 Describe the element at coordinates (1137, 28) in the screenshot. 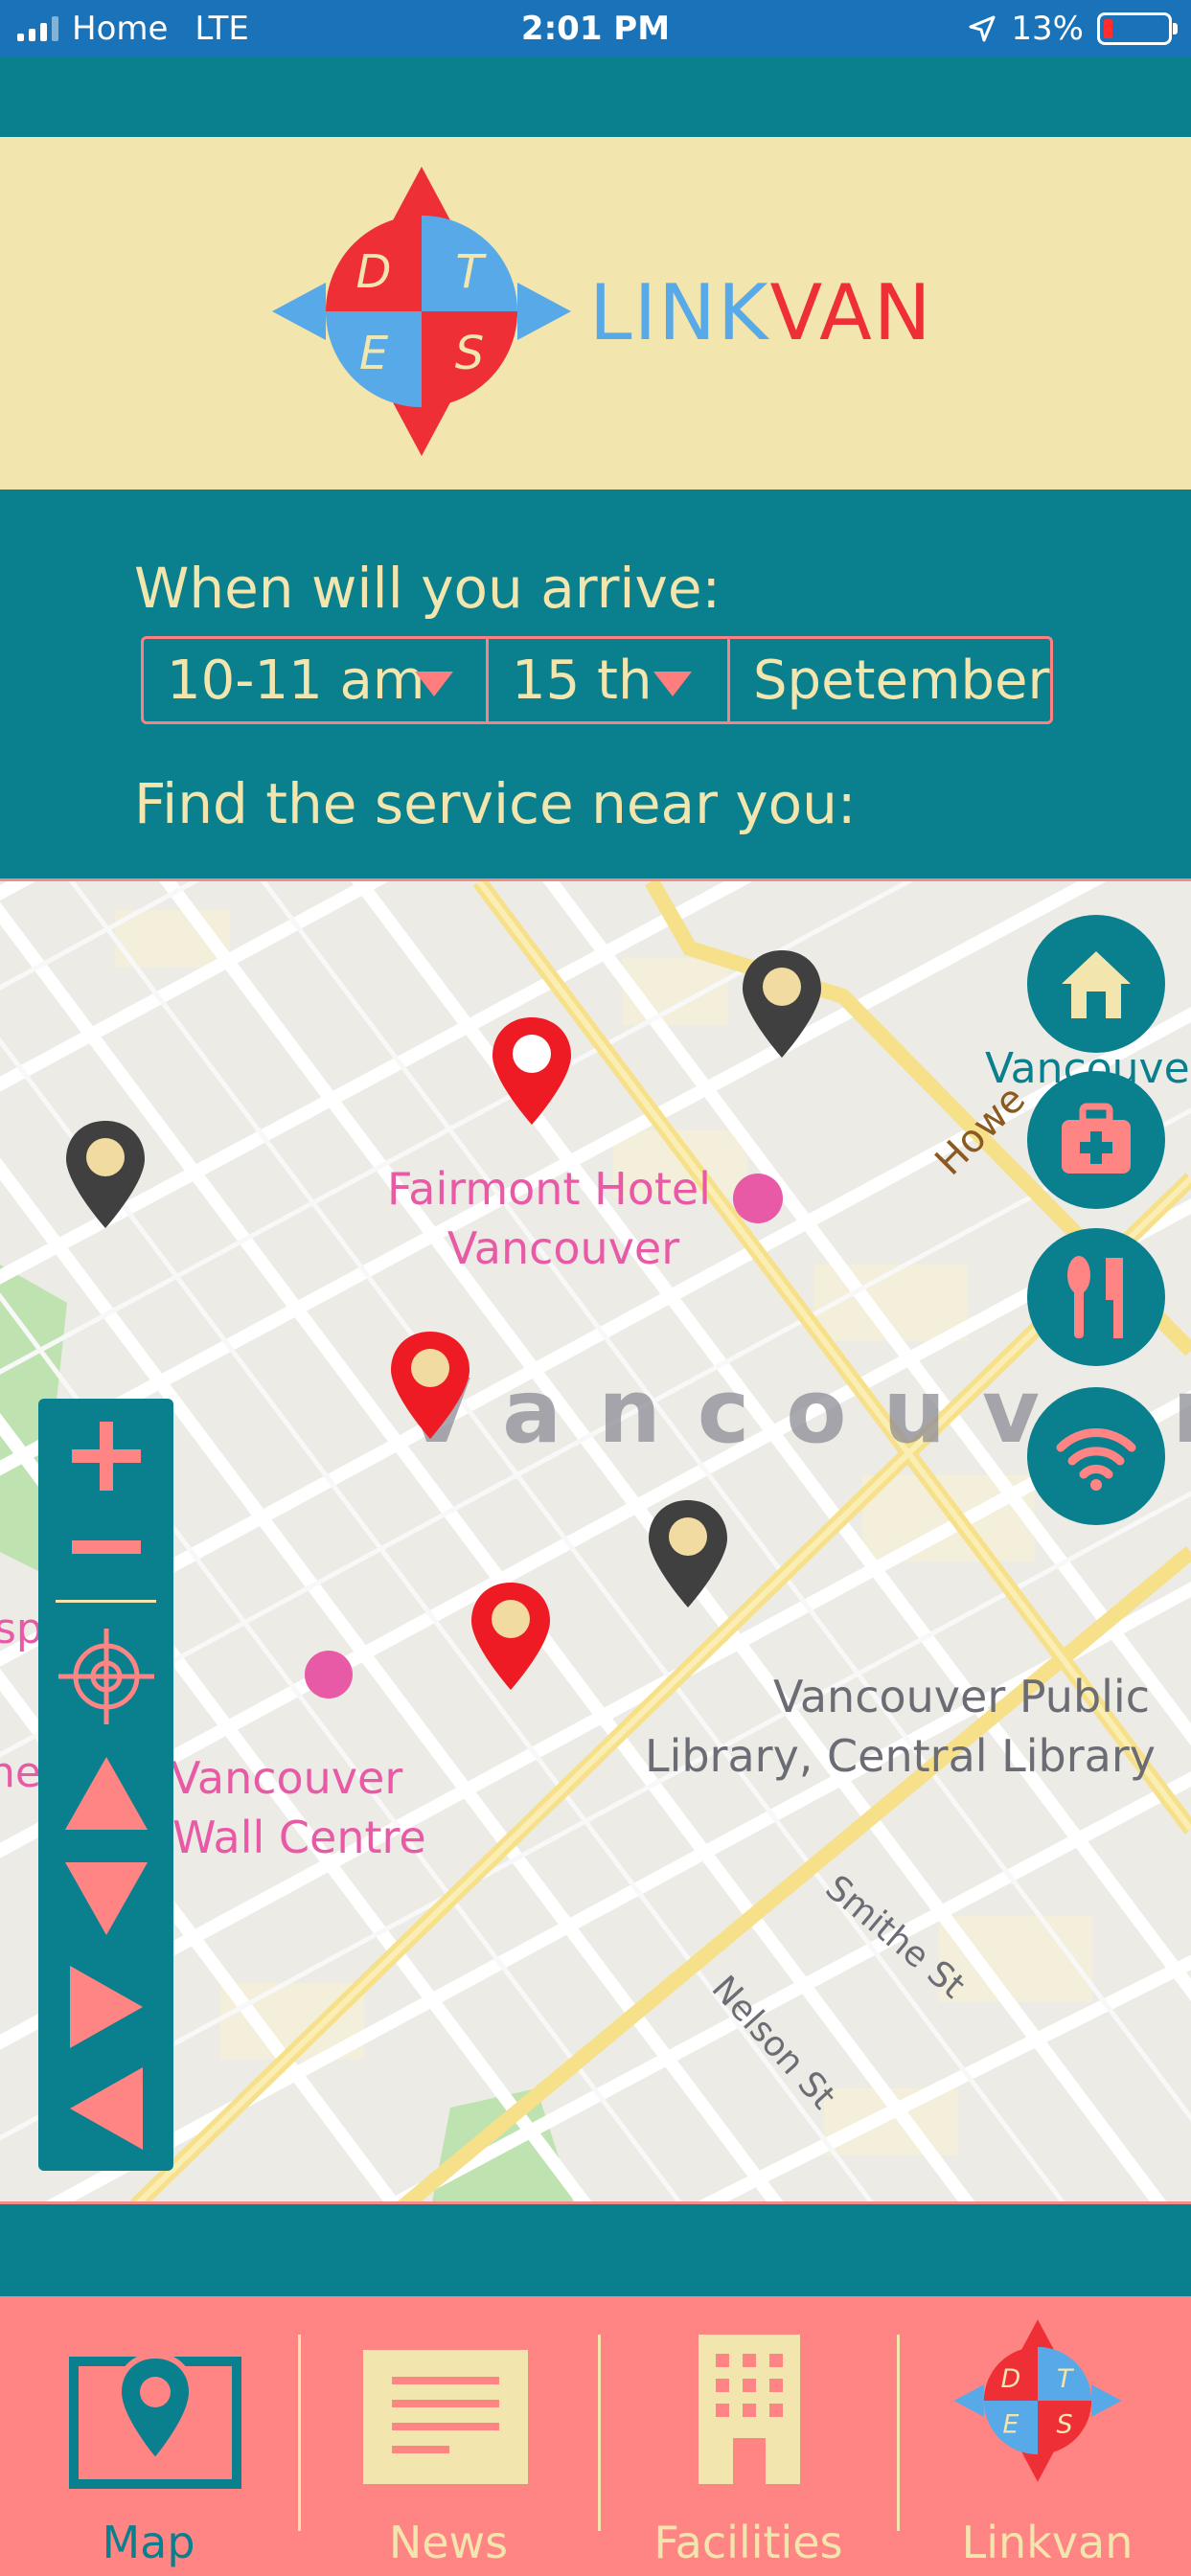

I see `battery-icon` at that location.